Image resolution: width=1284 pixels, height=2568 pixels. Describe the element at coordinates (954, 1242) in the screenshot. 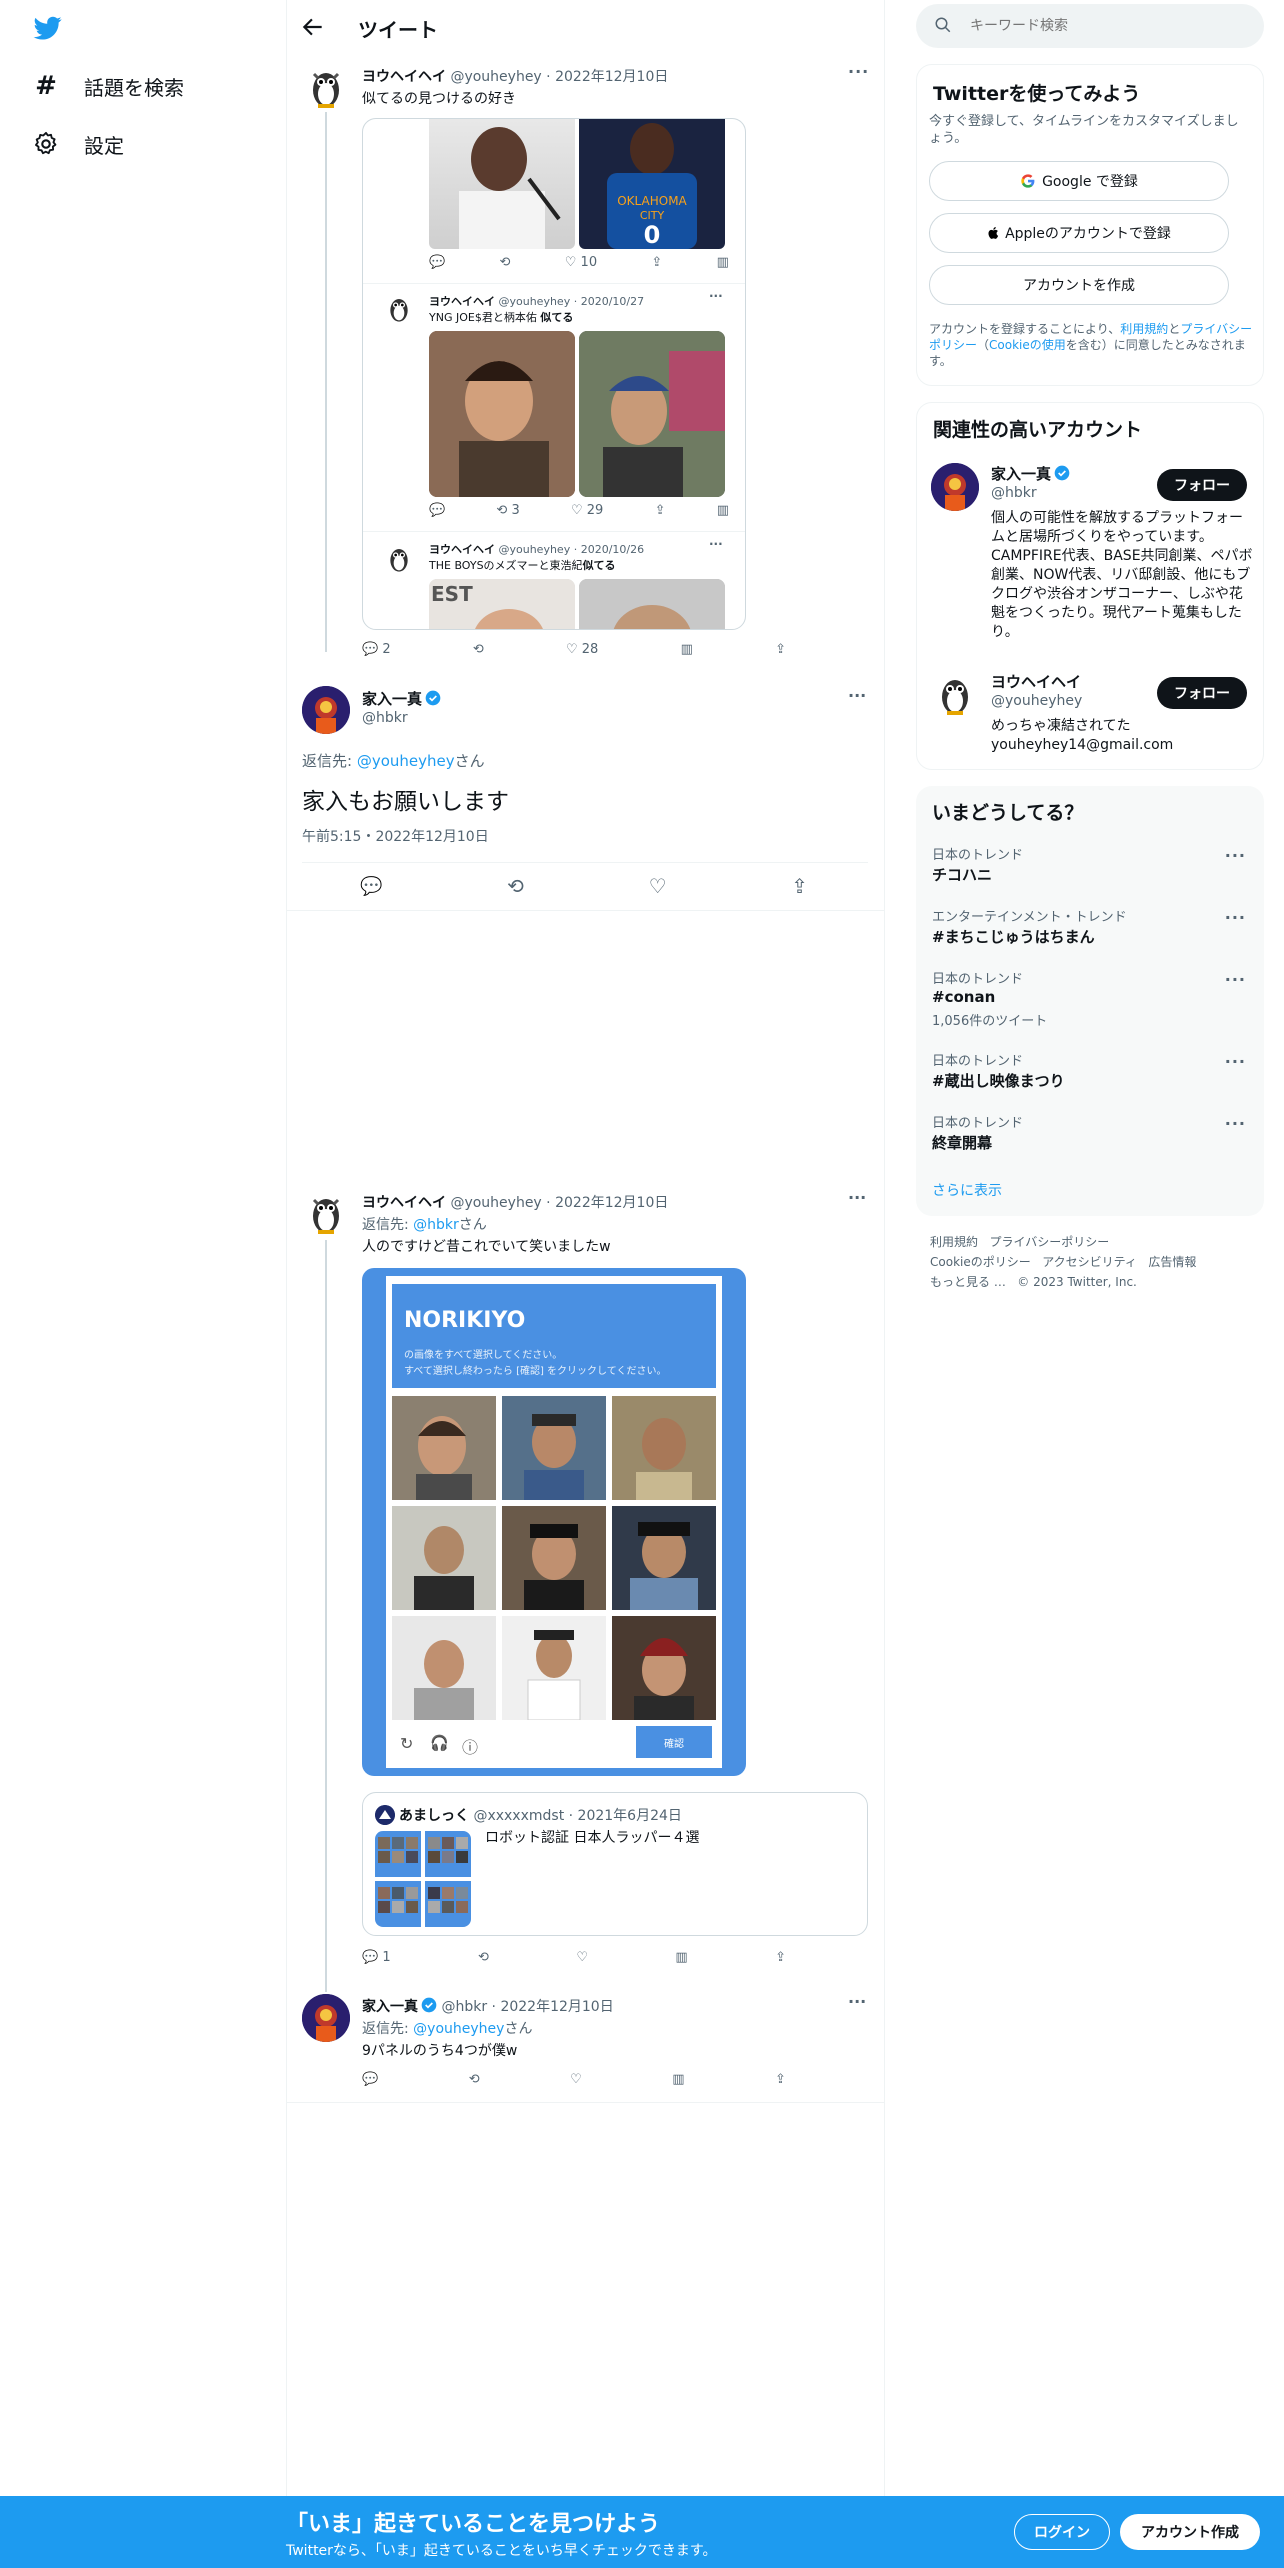

I see `footer-terms-link: 利用規約` at that location.